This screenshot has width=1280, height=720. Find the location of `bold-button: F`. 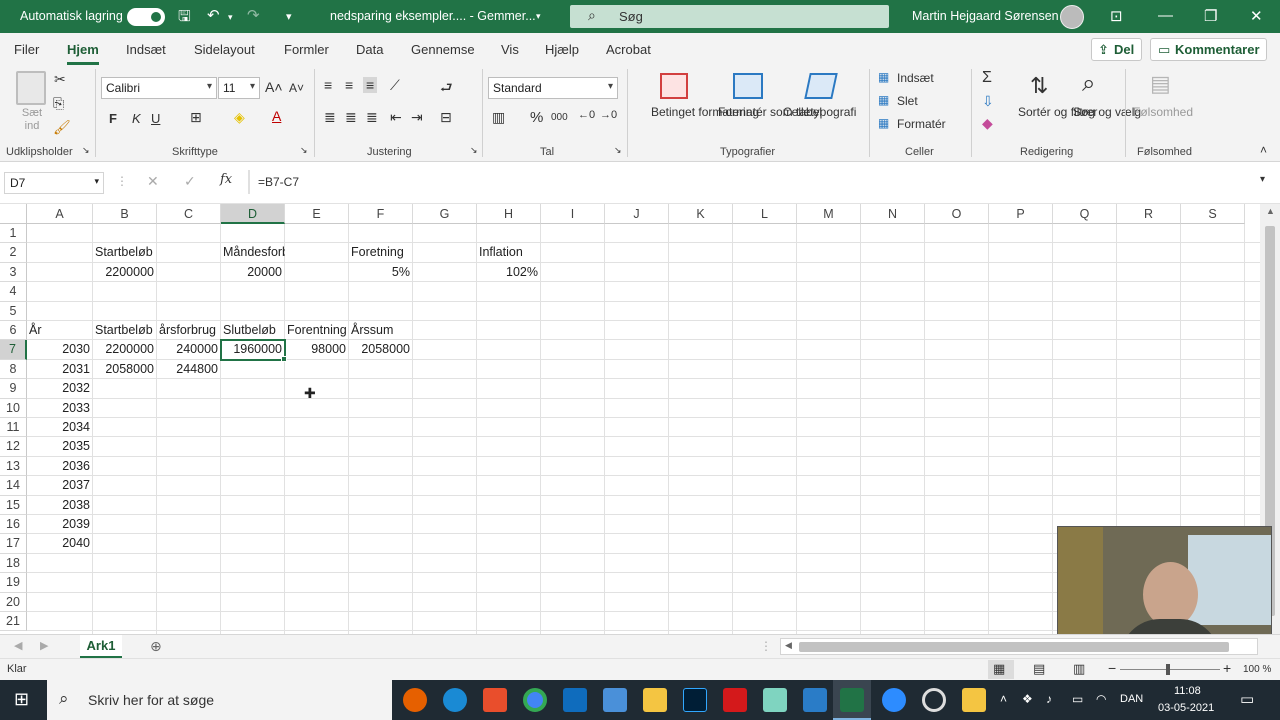

bold-button: F is located at coordinates (113, 118).